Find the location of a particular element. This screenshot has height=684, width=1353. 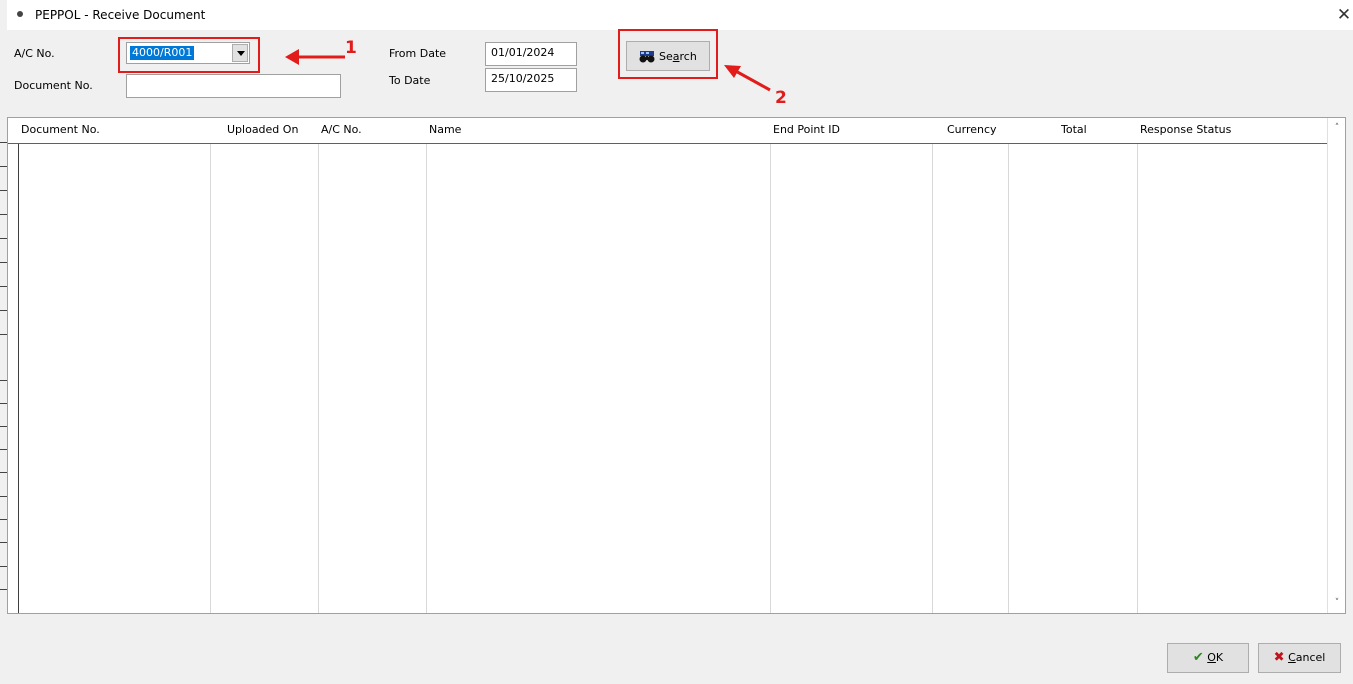

column-header-name: Name is located at coordinates (598, 130).